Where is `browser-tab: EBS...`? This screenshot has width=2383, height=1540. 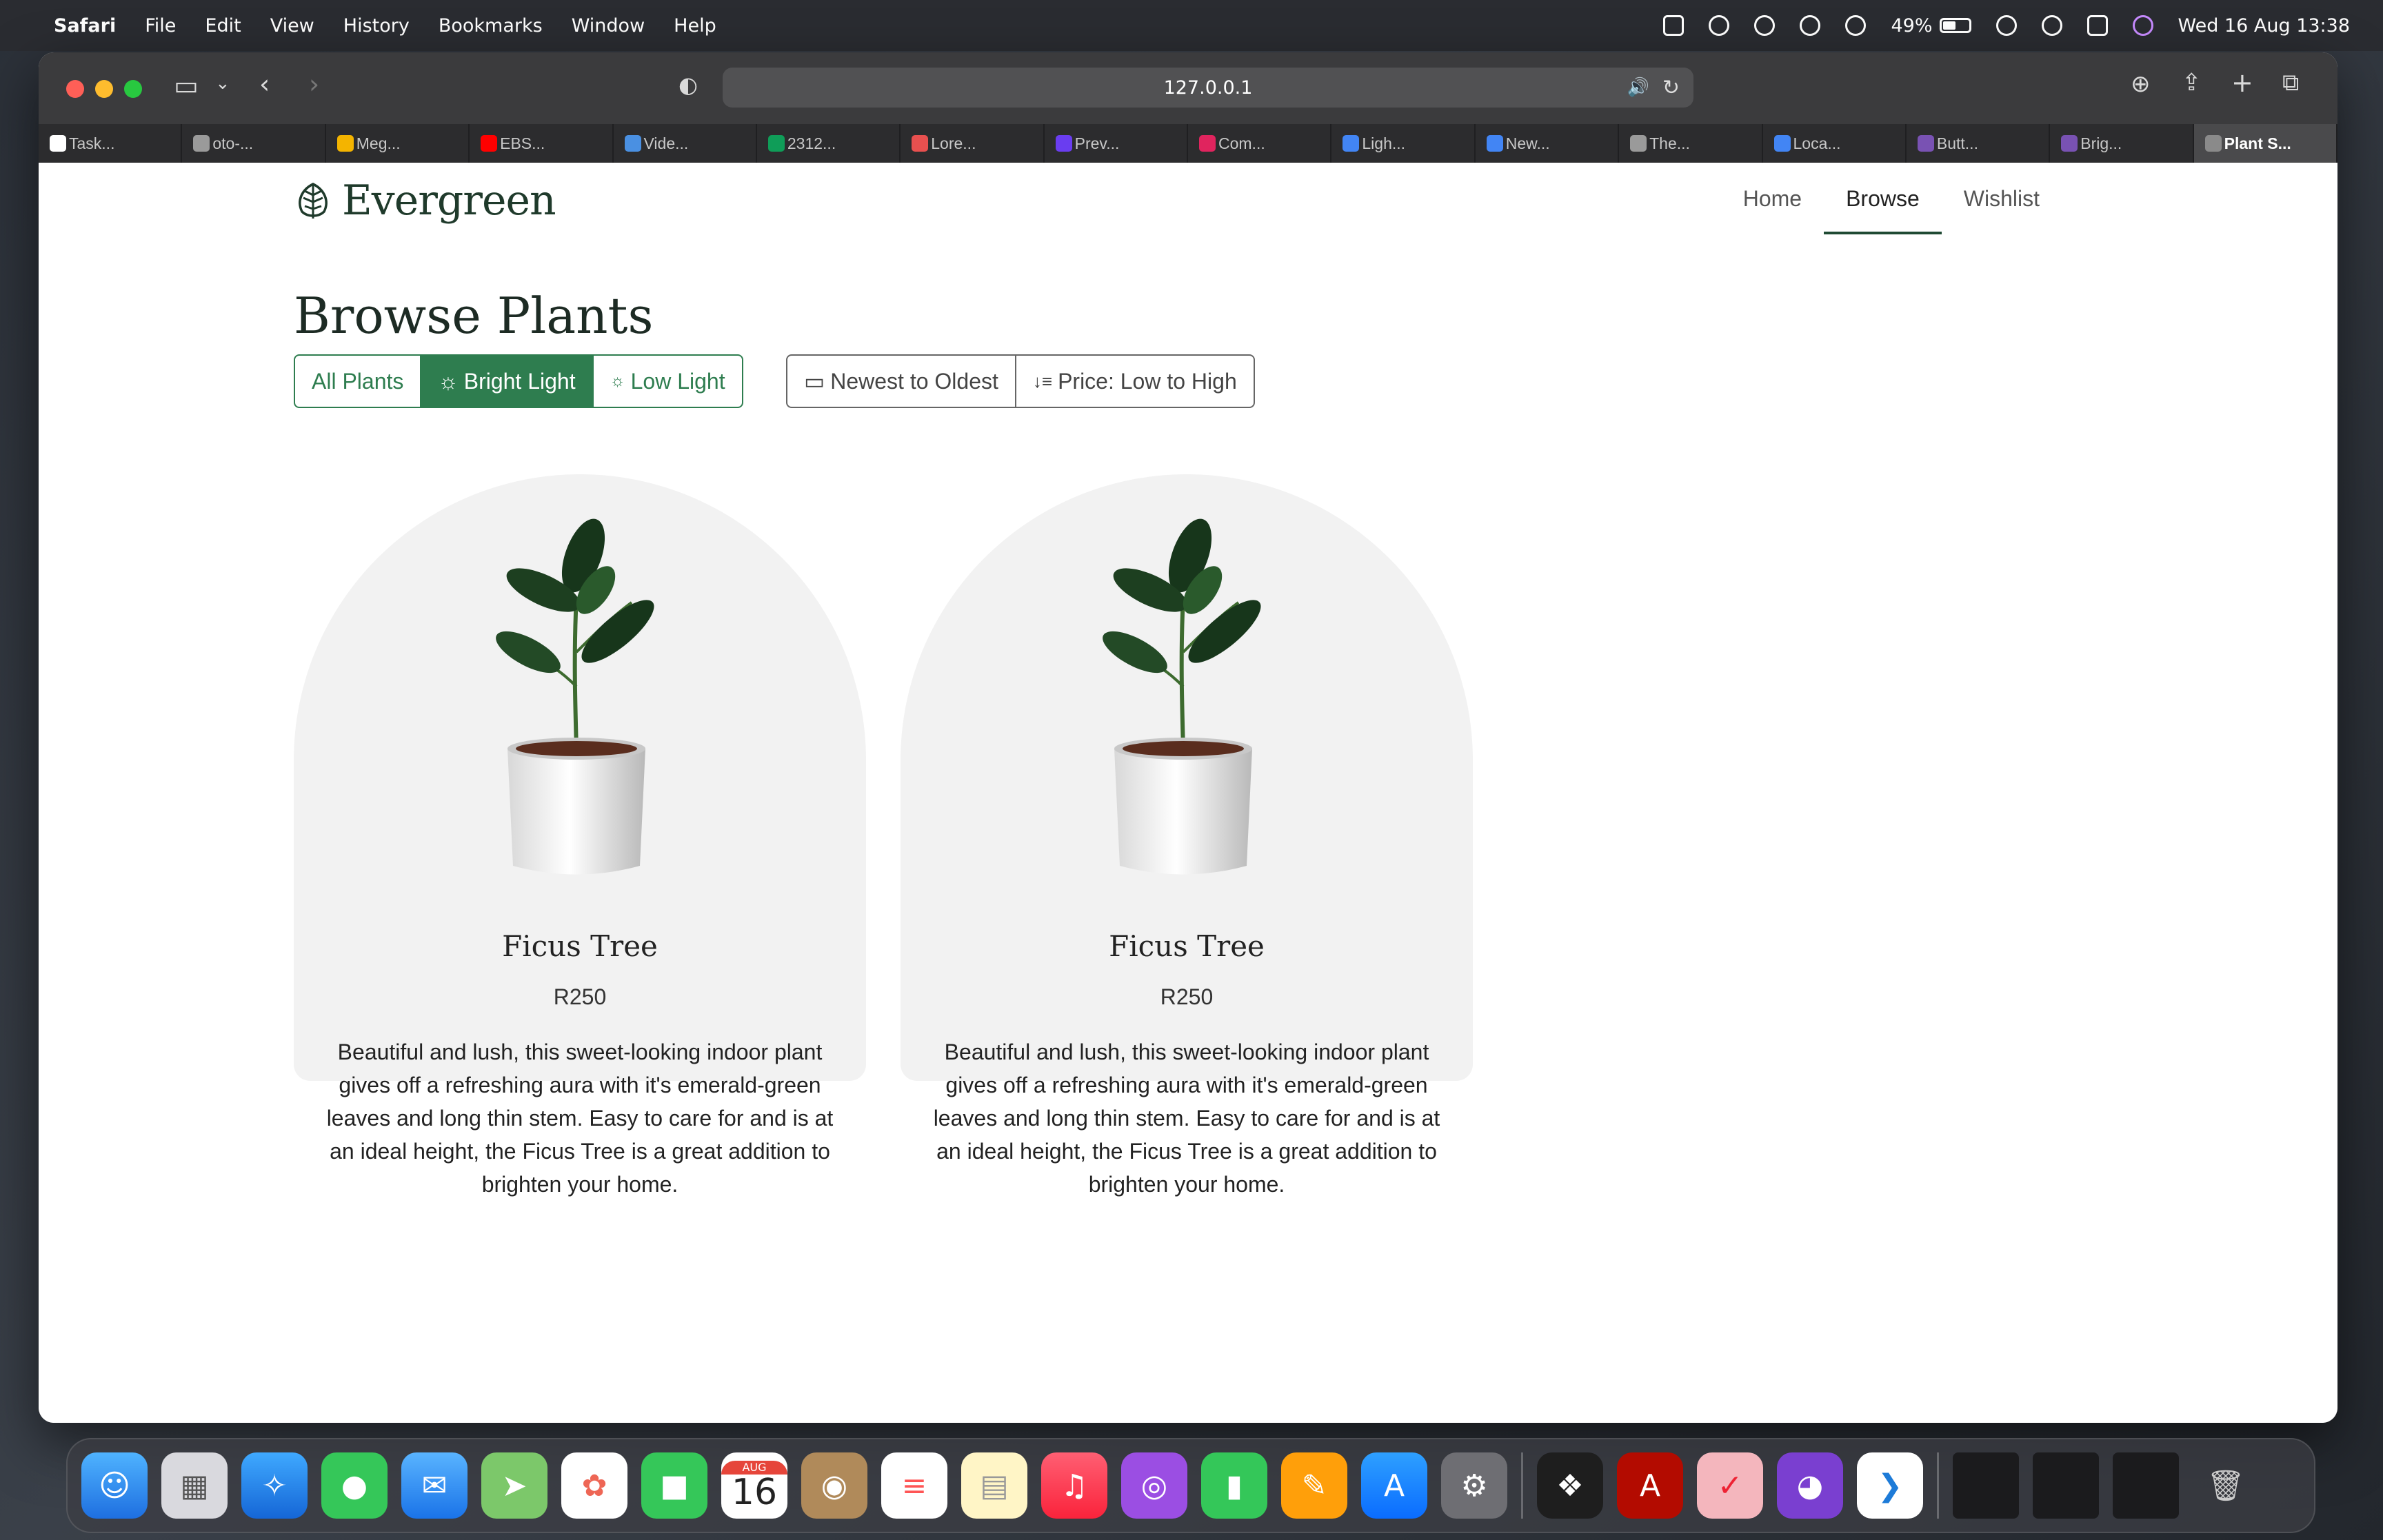 browser-tab: EBS... is located at coordinates (542, 144).